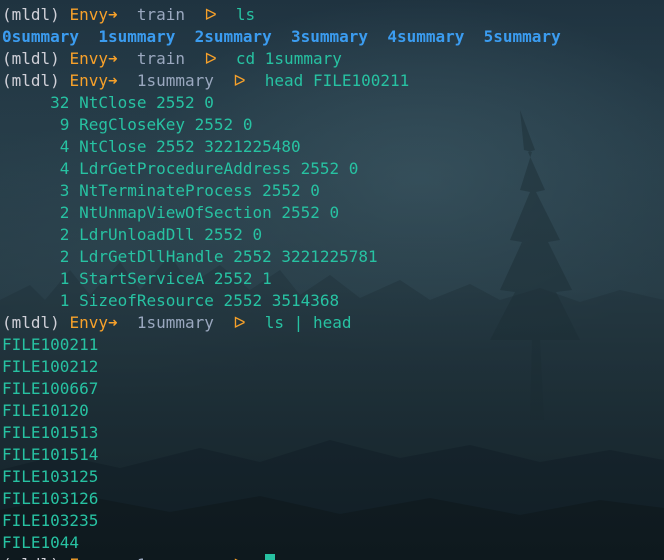 The image size is (664, 560). Describe the element at coordinates (233, 36) in the screenshot. I see `directory-entry: 2summary` at that location.